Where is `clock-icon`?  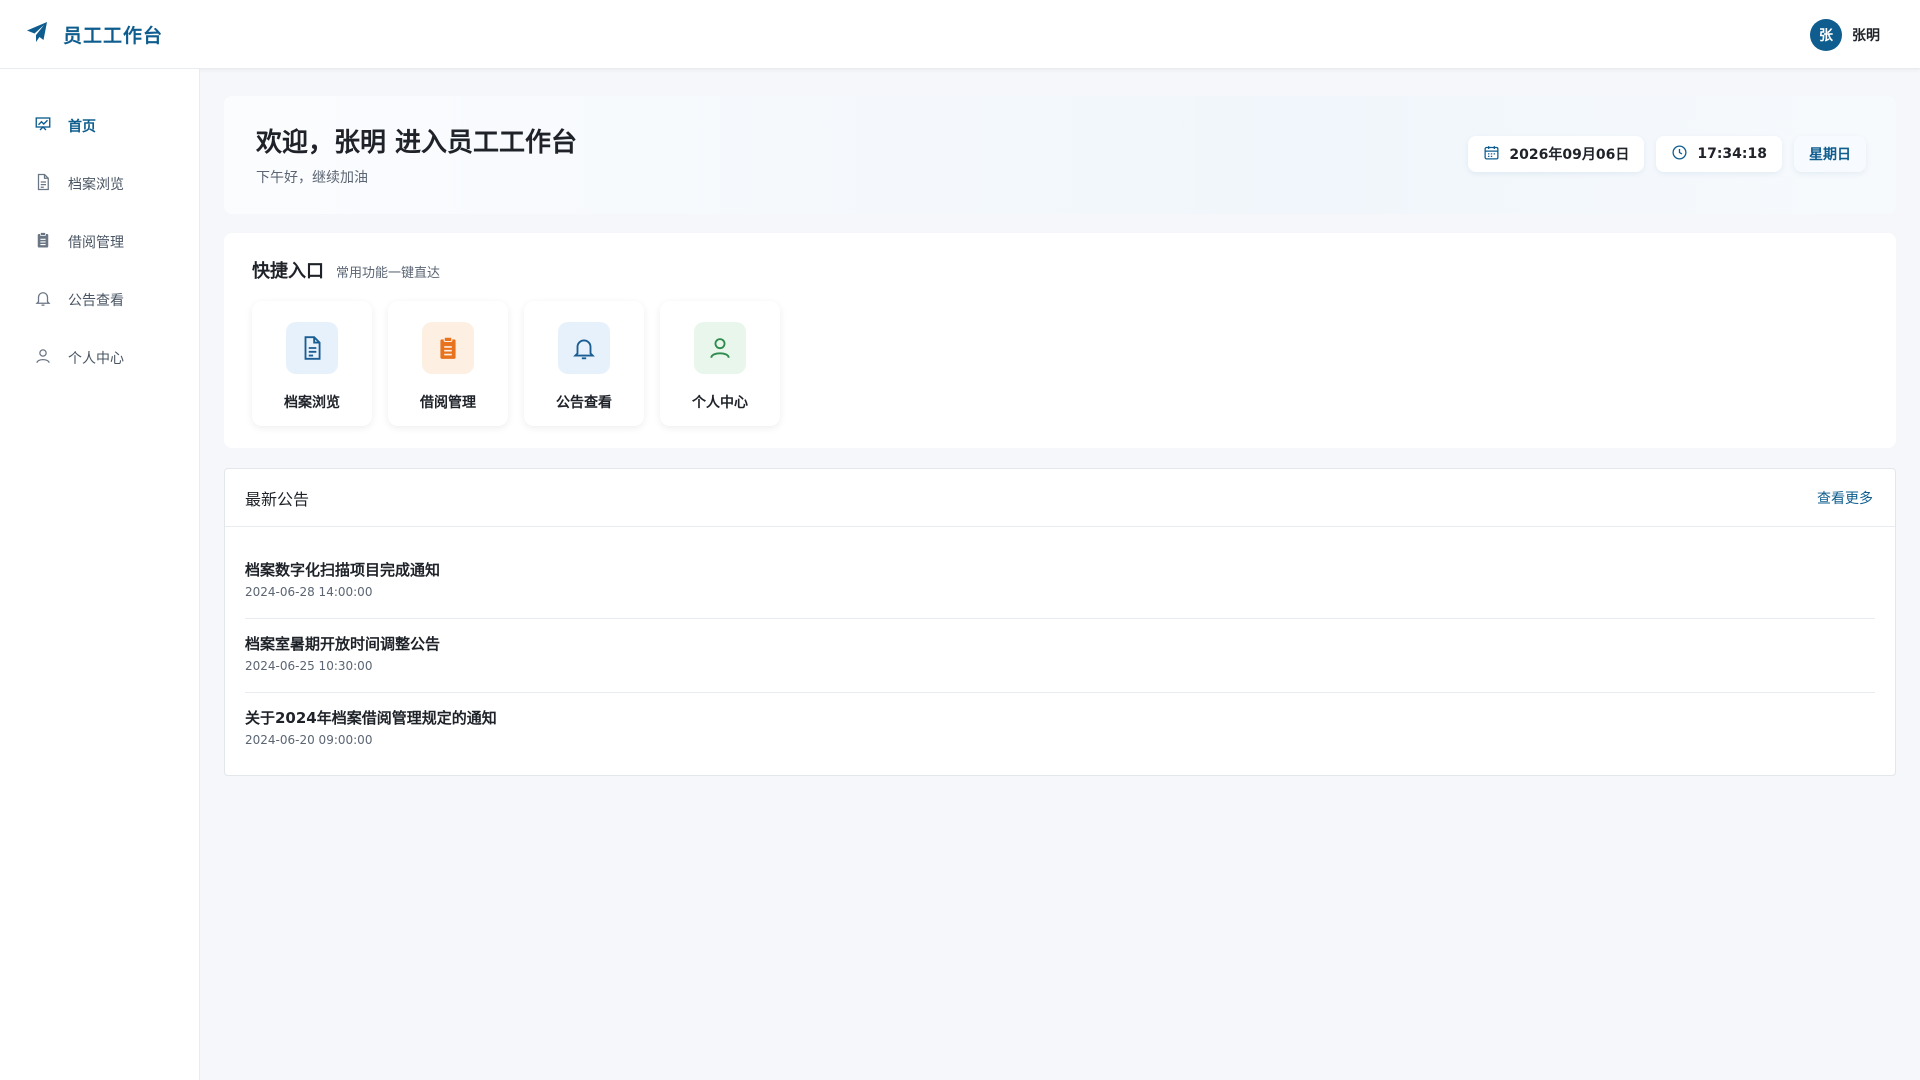
clock-icon is located at coordinates (1684, 154).